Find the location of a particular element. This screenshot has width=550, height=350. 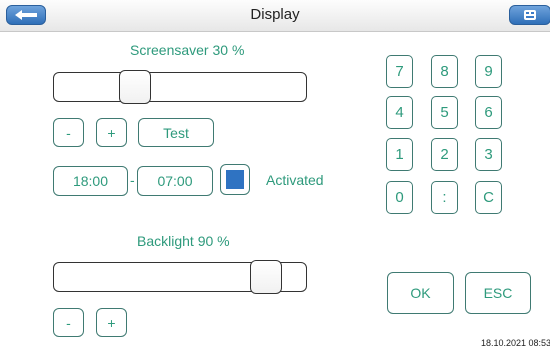

keypad-key-0: 0 is located at coordinates (399, 197).